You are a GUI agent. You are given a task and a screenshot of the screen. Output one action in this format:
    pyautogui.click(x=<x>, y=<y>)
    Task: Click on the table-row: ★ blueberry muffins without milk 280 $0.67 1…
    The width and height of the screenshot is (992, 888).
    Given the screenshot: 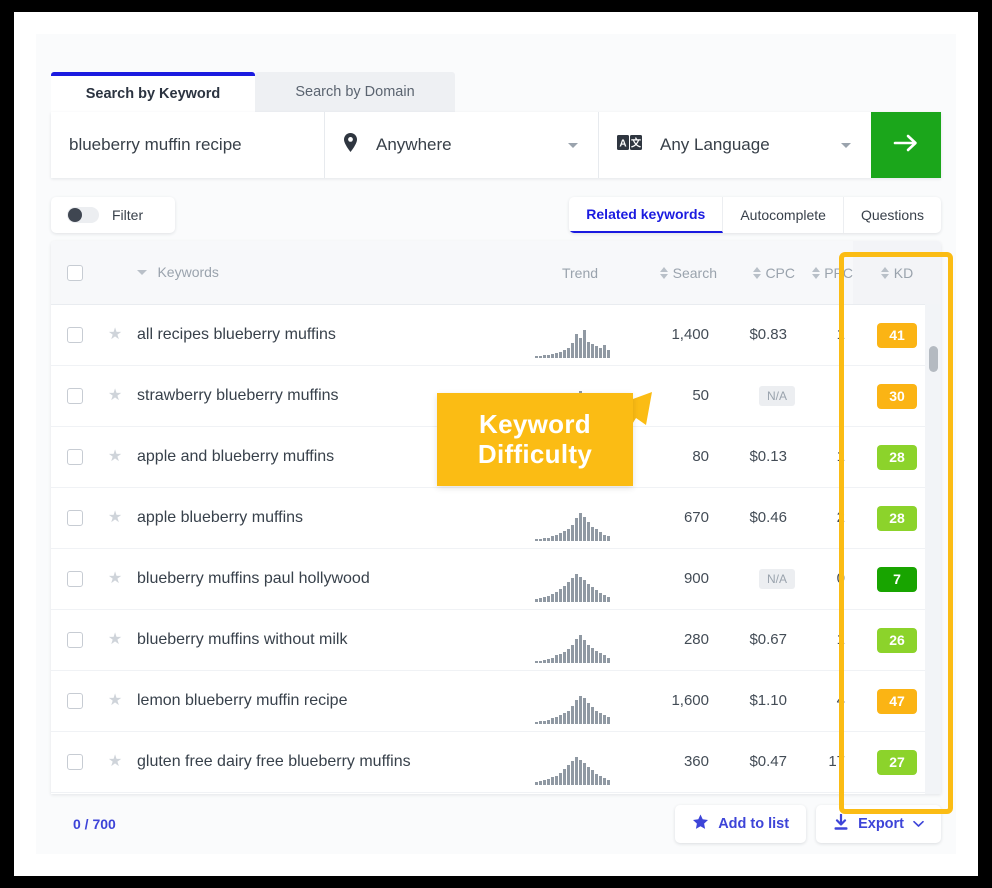 What is the action you would take?
    pyautogui.click(x=496, y=640)
    